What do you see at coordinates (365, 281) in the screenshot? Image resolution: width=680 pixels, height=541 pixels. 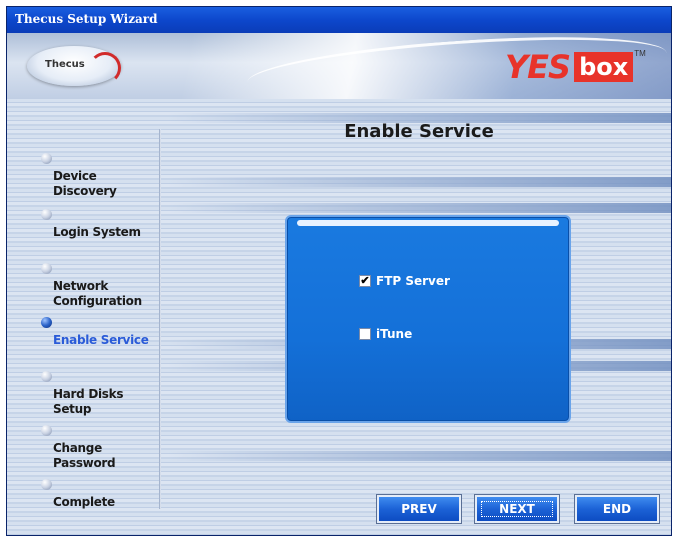 I see `ftp-server-checkbox: ✔` at bounding box center [365, 281].